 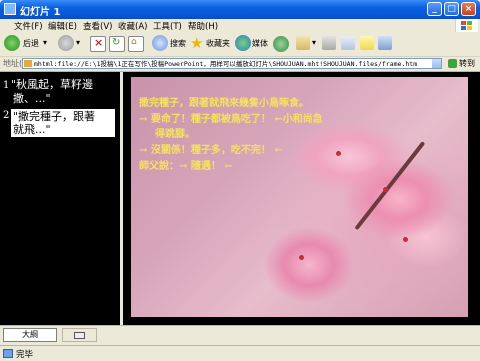 I want to click on media-button: 媒体, so click(x=251, y=43).